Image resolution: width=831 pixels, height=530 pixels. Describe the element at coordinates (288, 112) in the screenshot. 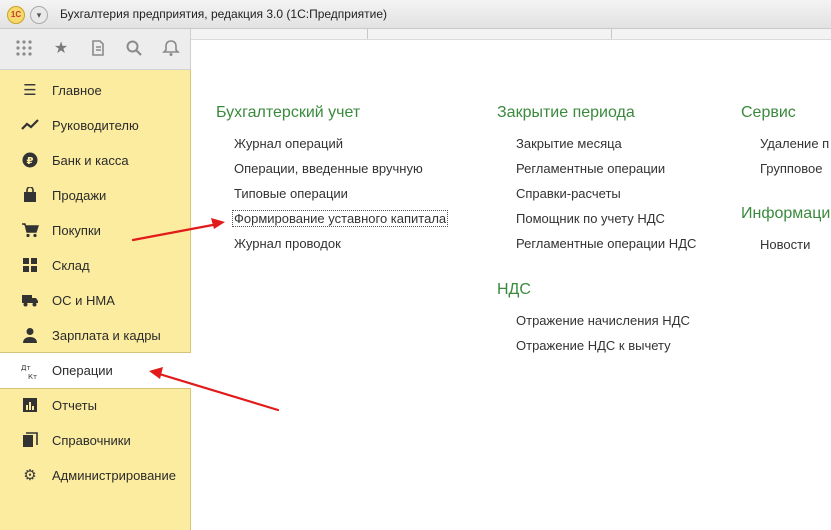

I see `section-title-accounting: Бухгалтерский учет` at that location.